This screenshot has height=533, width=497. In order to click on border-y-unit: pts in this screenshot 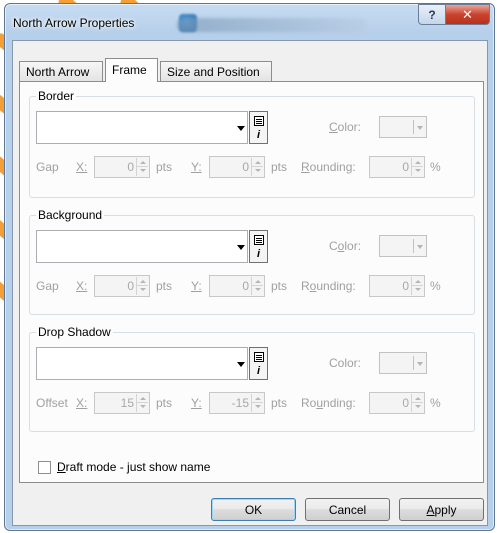, I will do `click(279, 167)`.